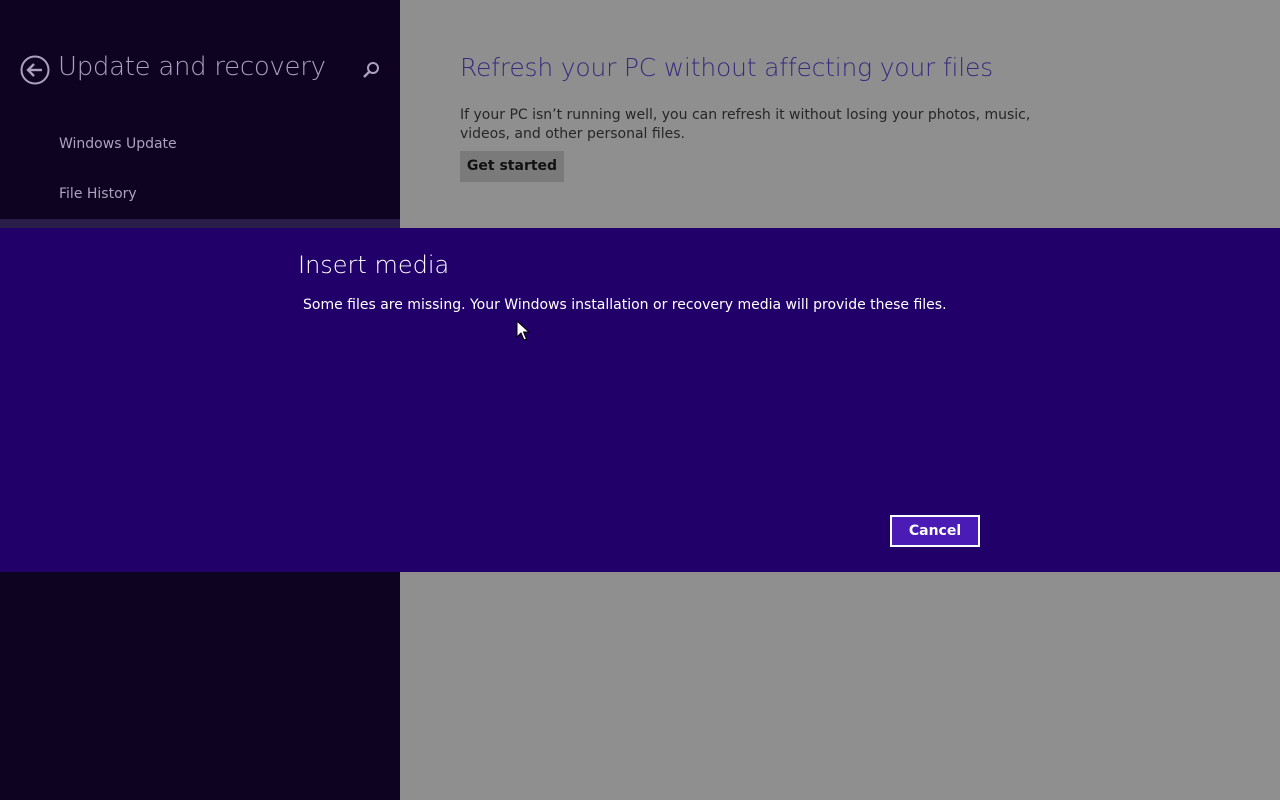  What do you see at coordinates (200, 223) in the screenshot?
I see `sidebar-item-selected-highlight` at bounding box center [200, 223].